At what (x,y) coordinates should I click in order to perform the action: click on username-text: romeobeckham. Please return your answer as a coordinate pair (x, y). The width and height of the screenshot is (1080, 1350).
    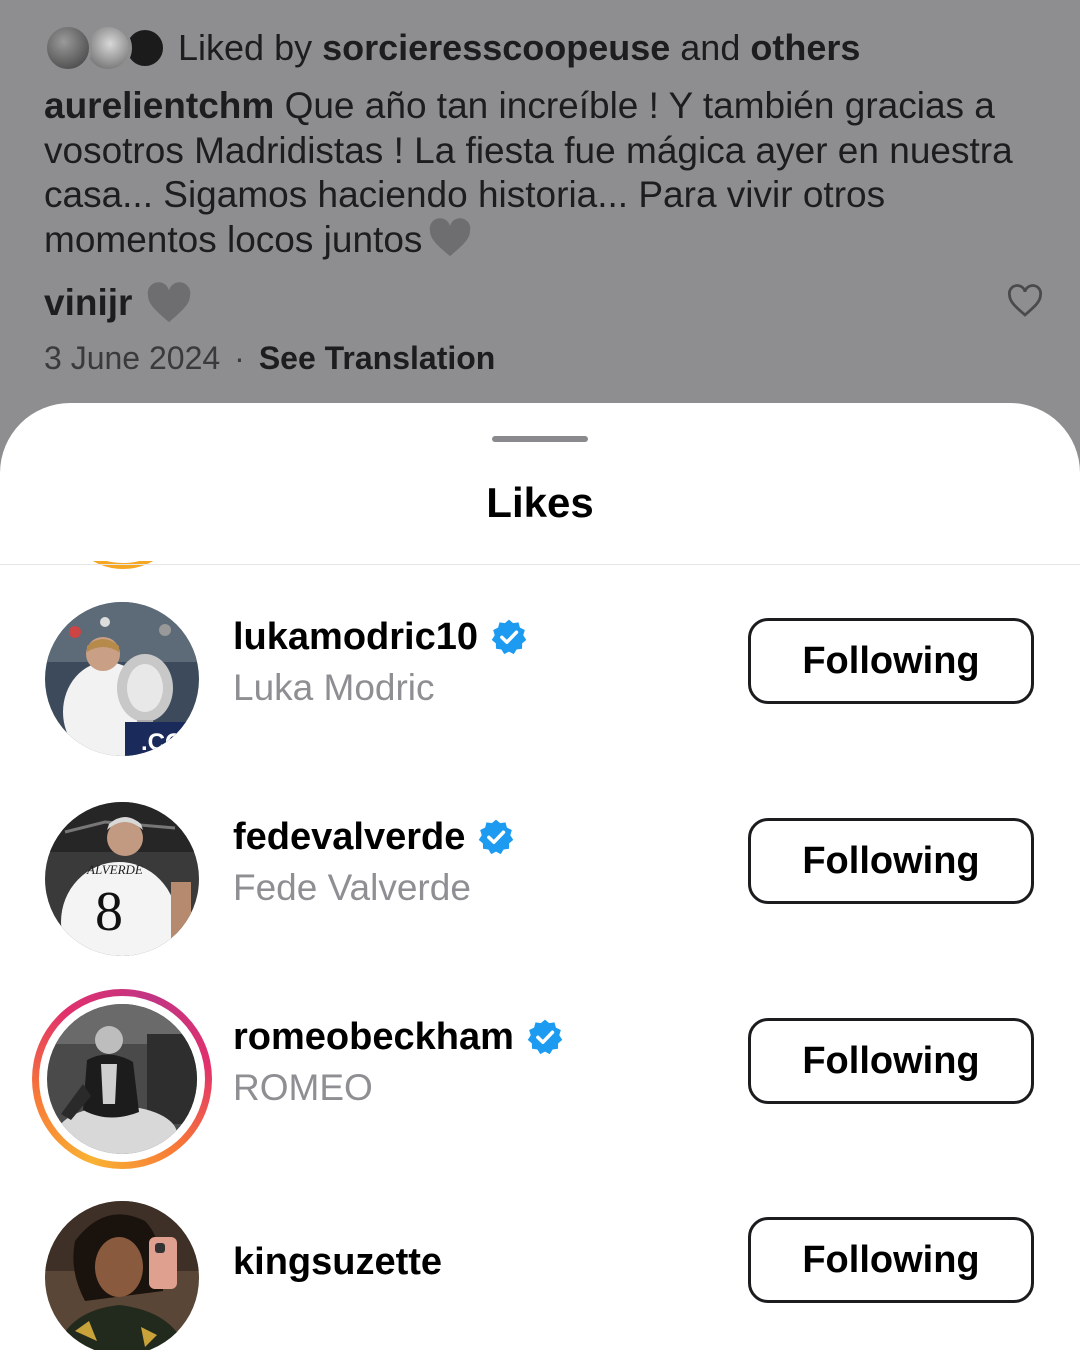
    Looking at the image, I should click on (373, 1036).